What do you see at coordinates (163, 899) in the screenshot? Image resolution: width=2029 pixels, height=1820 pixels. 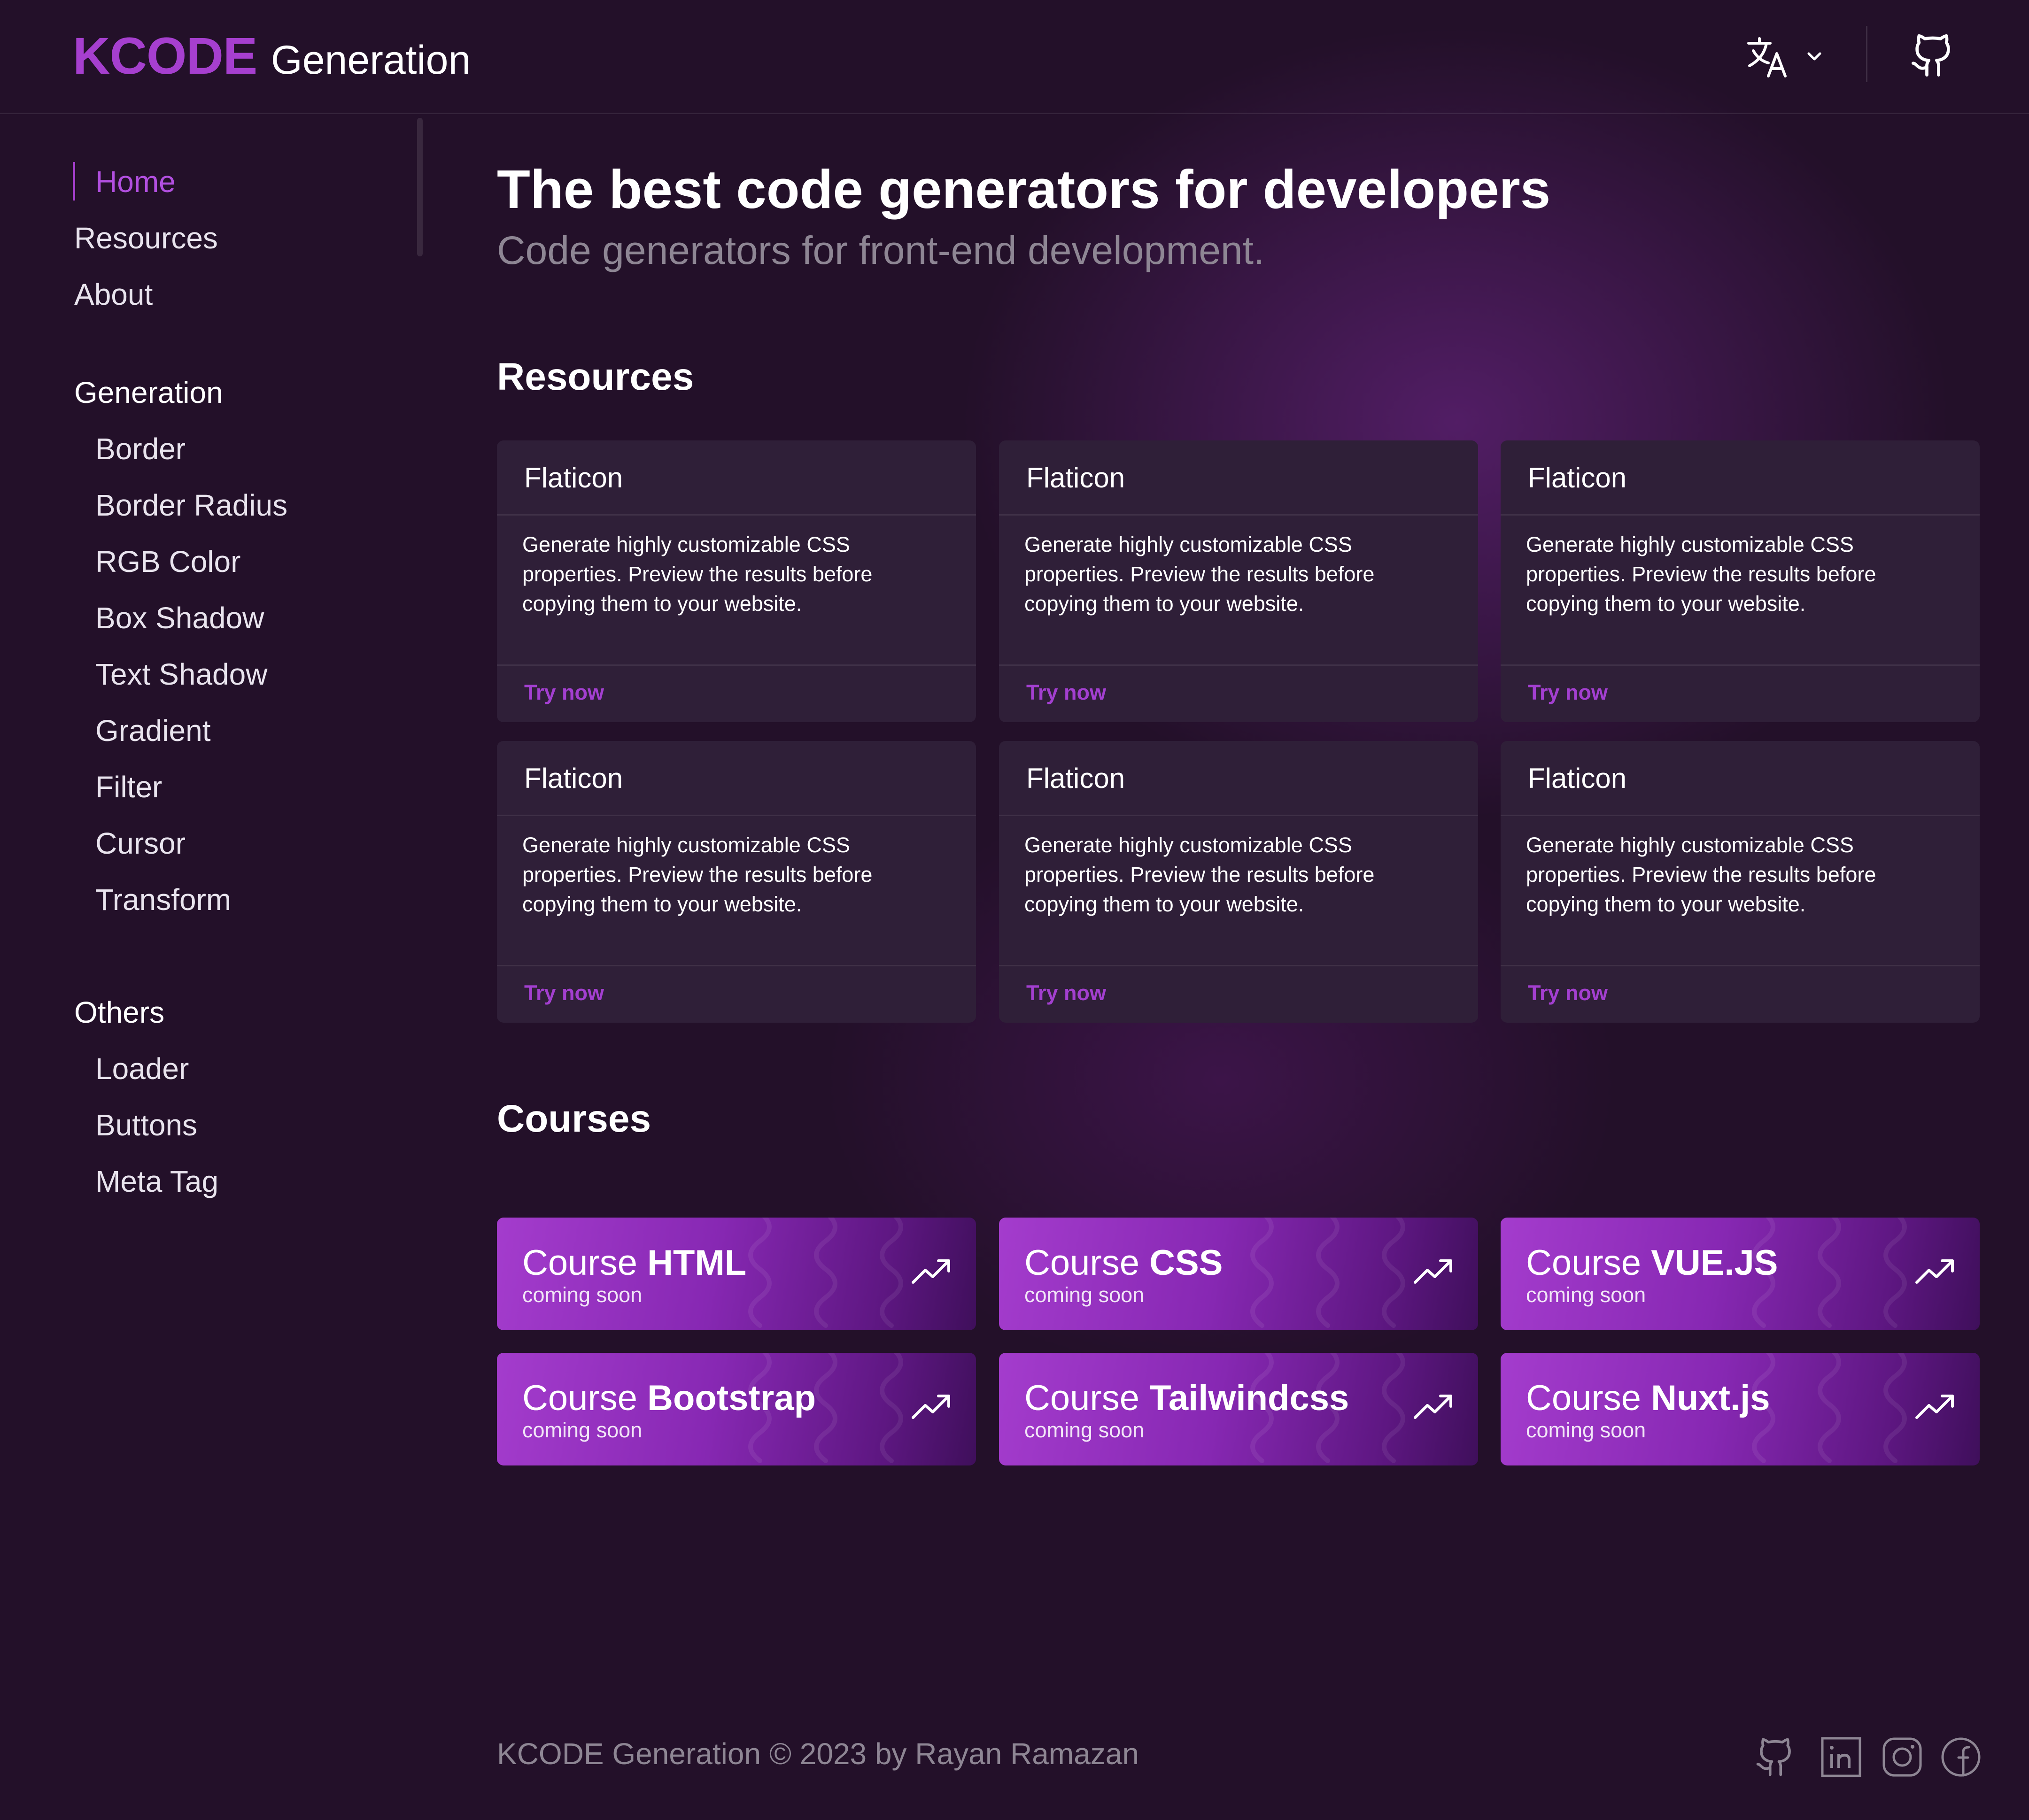 I see `sidebar-item-transform: Transform` at bounding box center [163, 899].